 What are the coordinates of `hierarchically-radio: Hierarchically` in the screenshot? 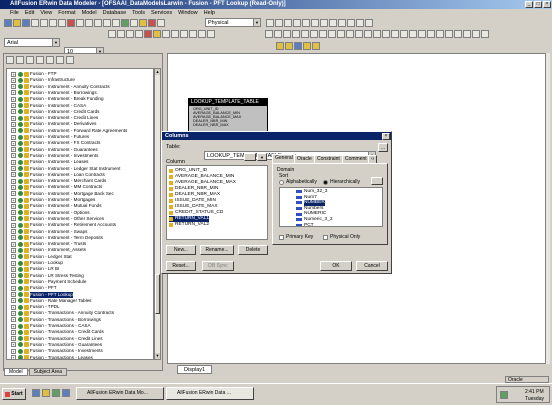 It's located at (341, 182).